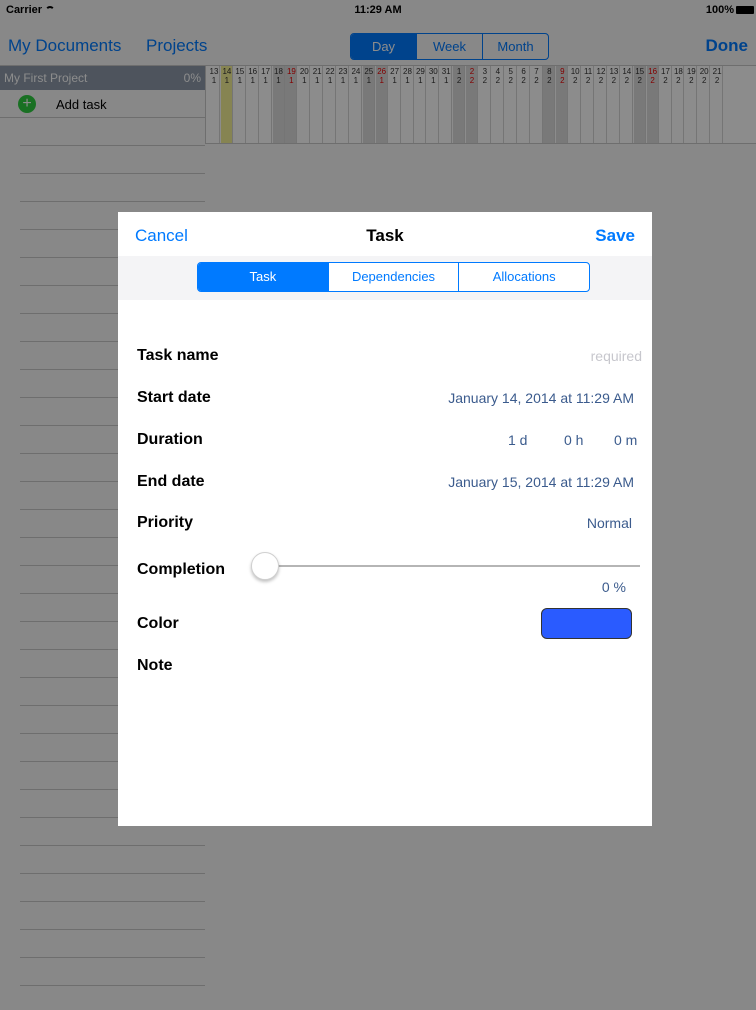  I want to click on completion-label: Completion, so click(181, 569).